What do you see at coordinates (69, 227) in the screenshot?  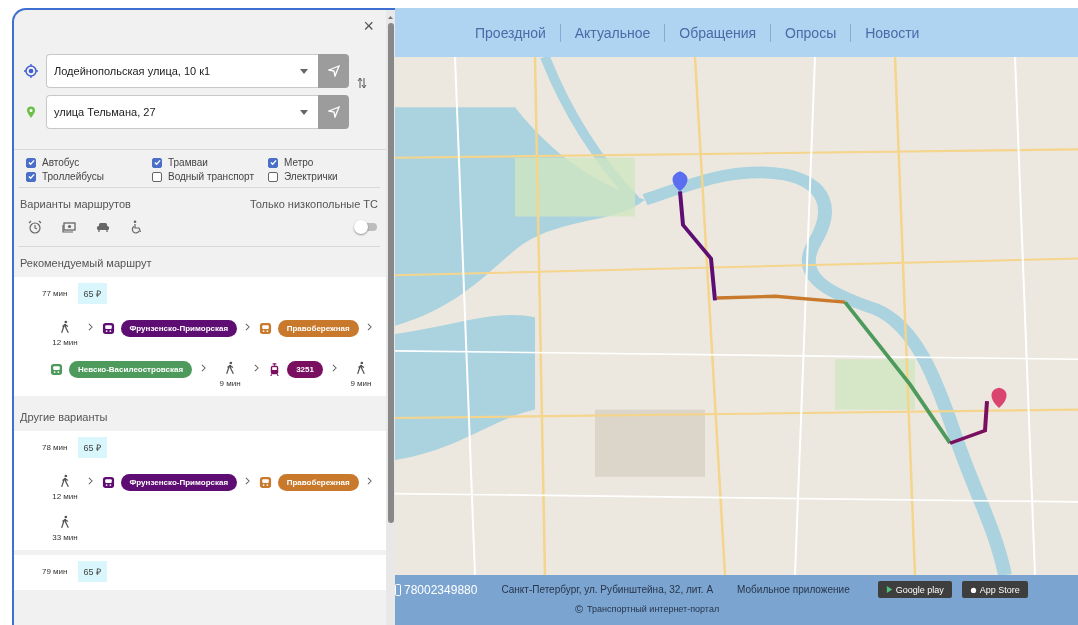 I see `money-icon` at bounding box center [69, 227].